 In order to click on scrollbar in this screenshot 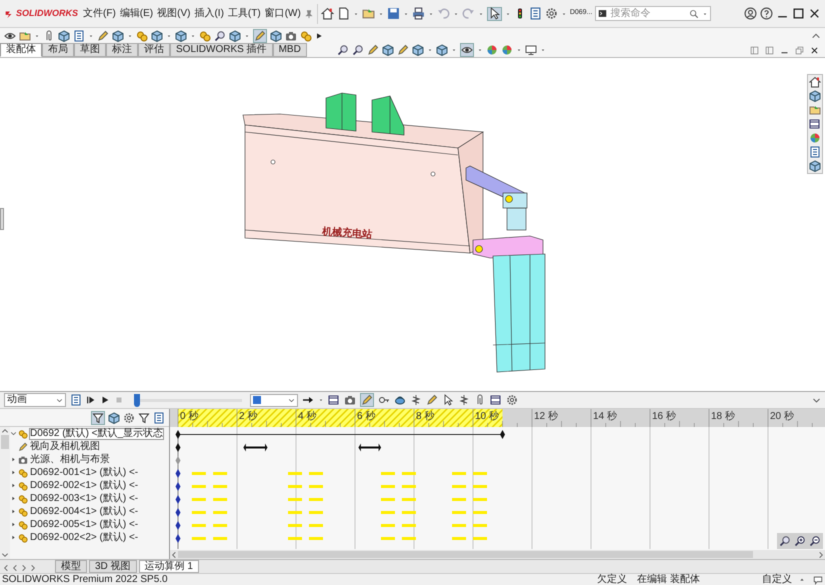, I will do `click(5, 493)`.